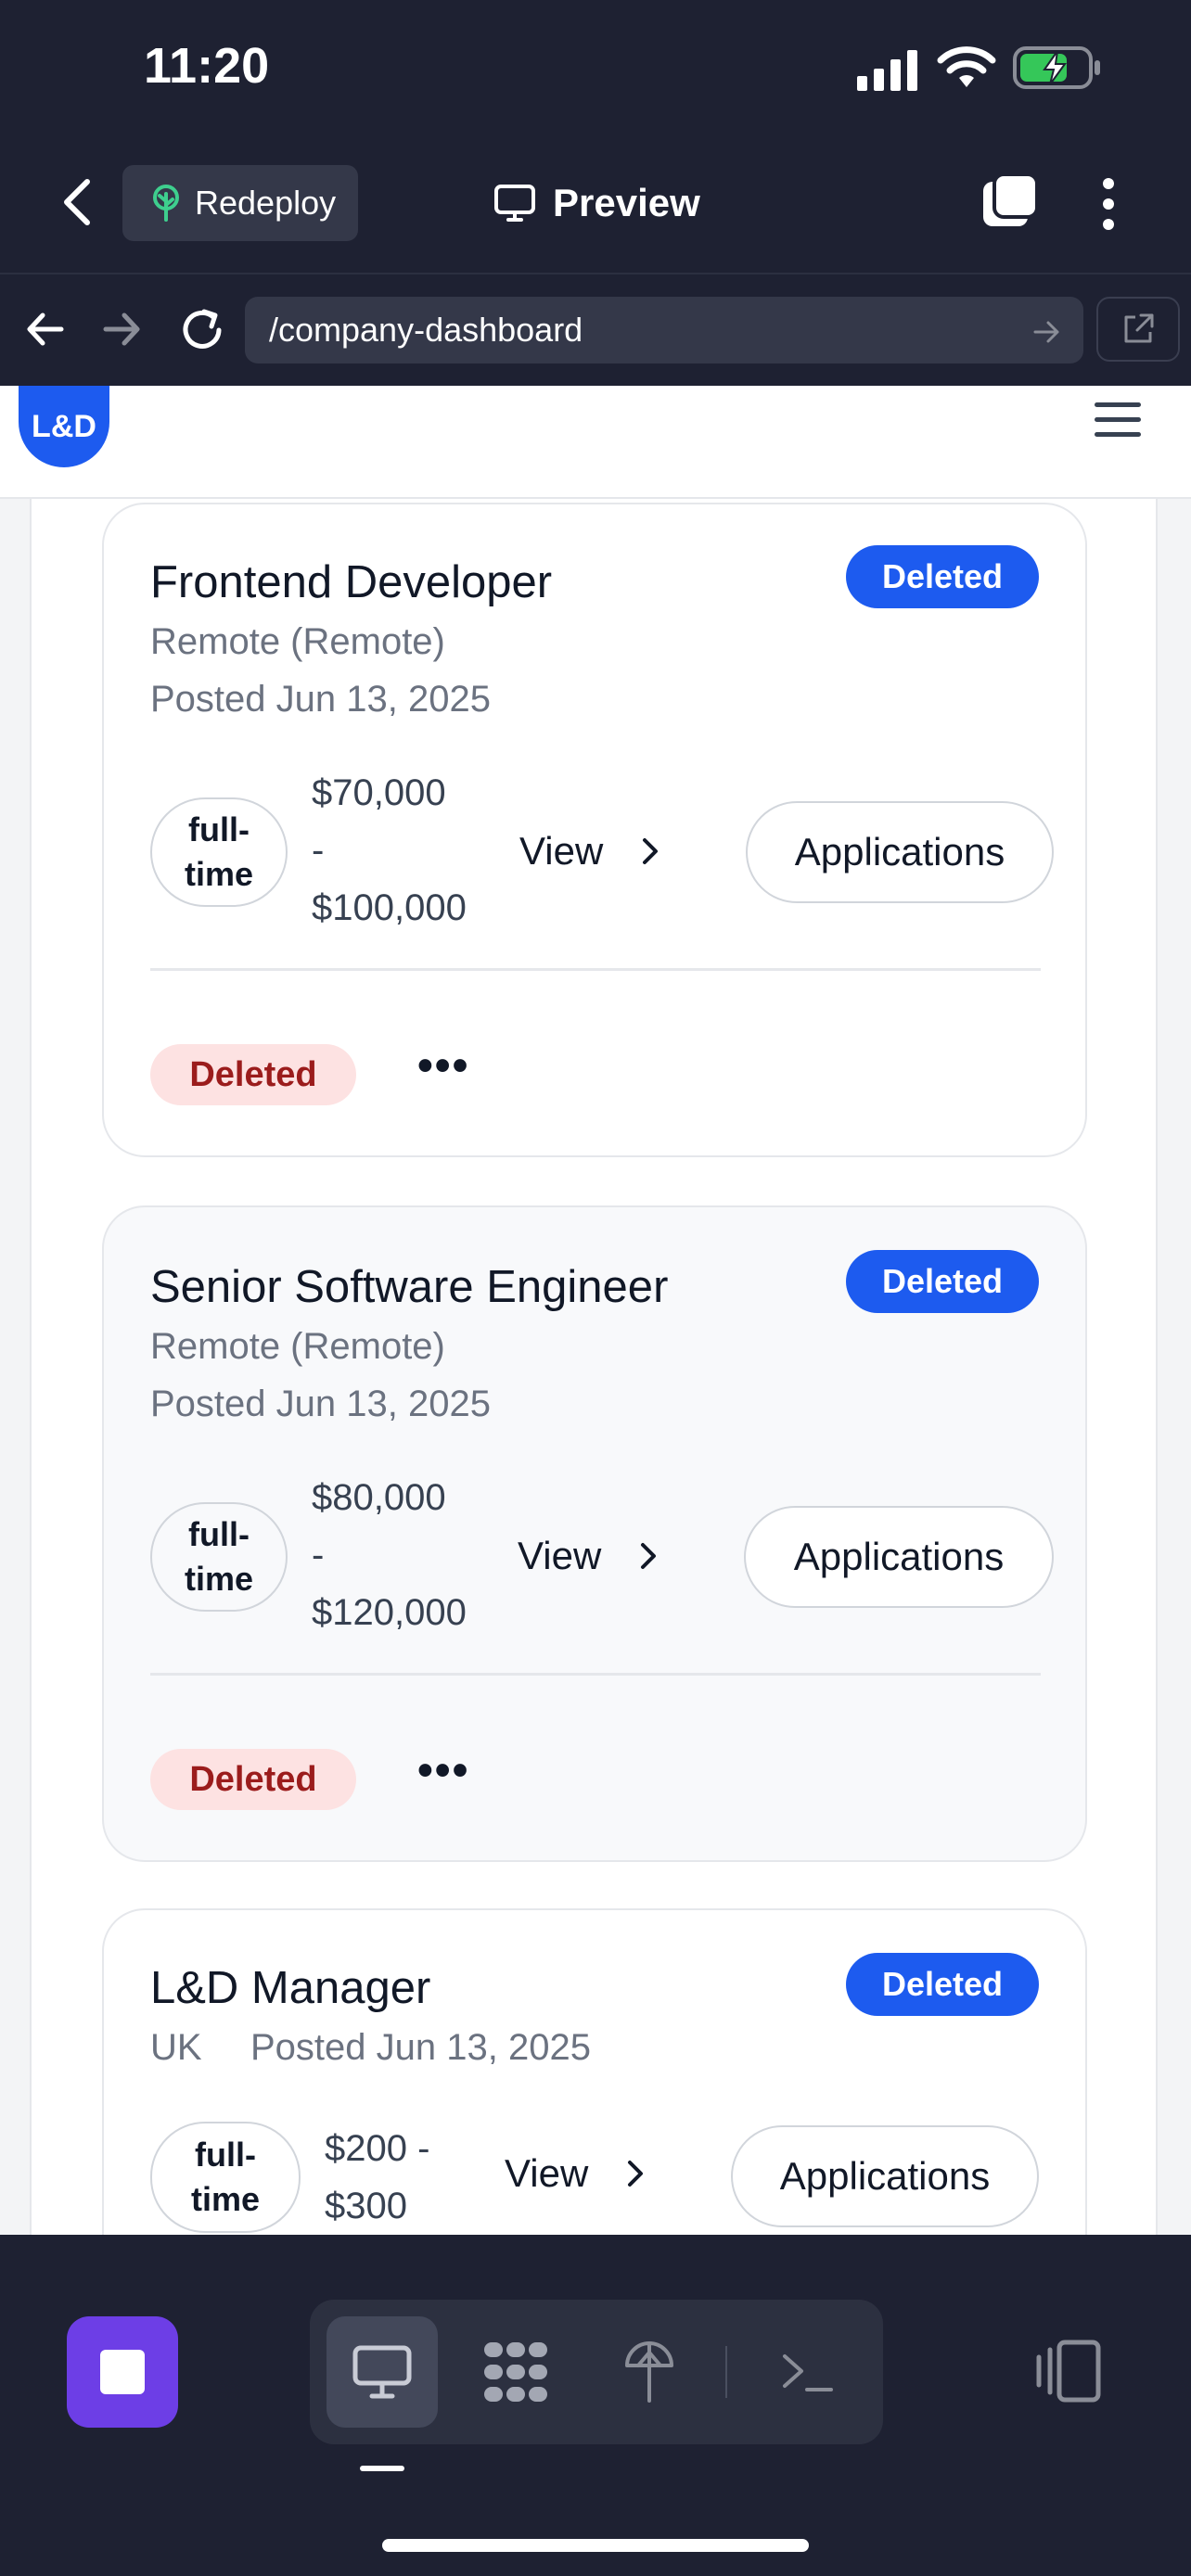 This screenshot has height=2576, width=1191. Describe the element at coordinates (595, 442) in the screenshot. I see `site-header: L&D` at that location.